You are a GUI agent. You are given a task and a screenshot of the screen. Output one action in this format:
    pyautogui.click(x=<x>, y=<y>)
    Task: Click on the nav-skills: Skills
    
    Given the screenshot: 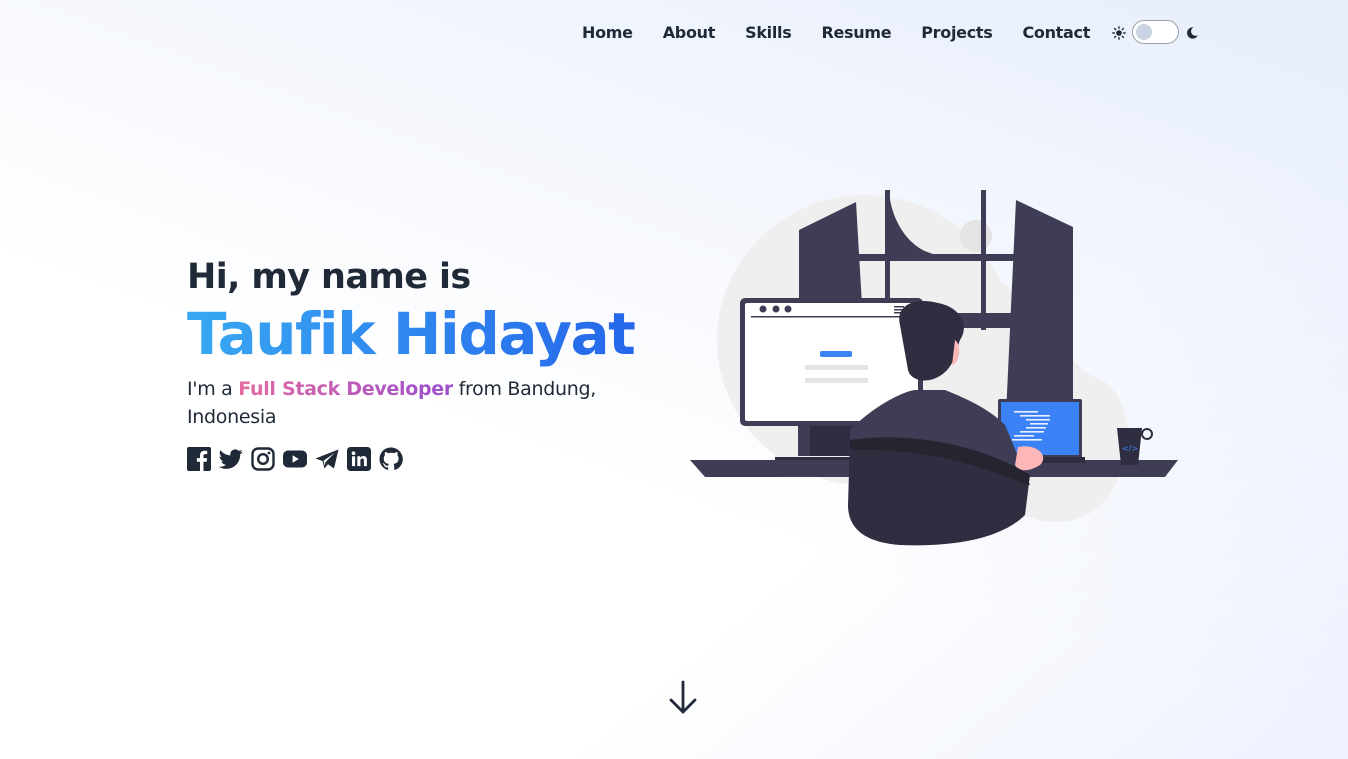 What is the action you would take?
    pyautogui.click(x=768, y=32)
    